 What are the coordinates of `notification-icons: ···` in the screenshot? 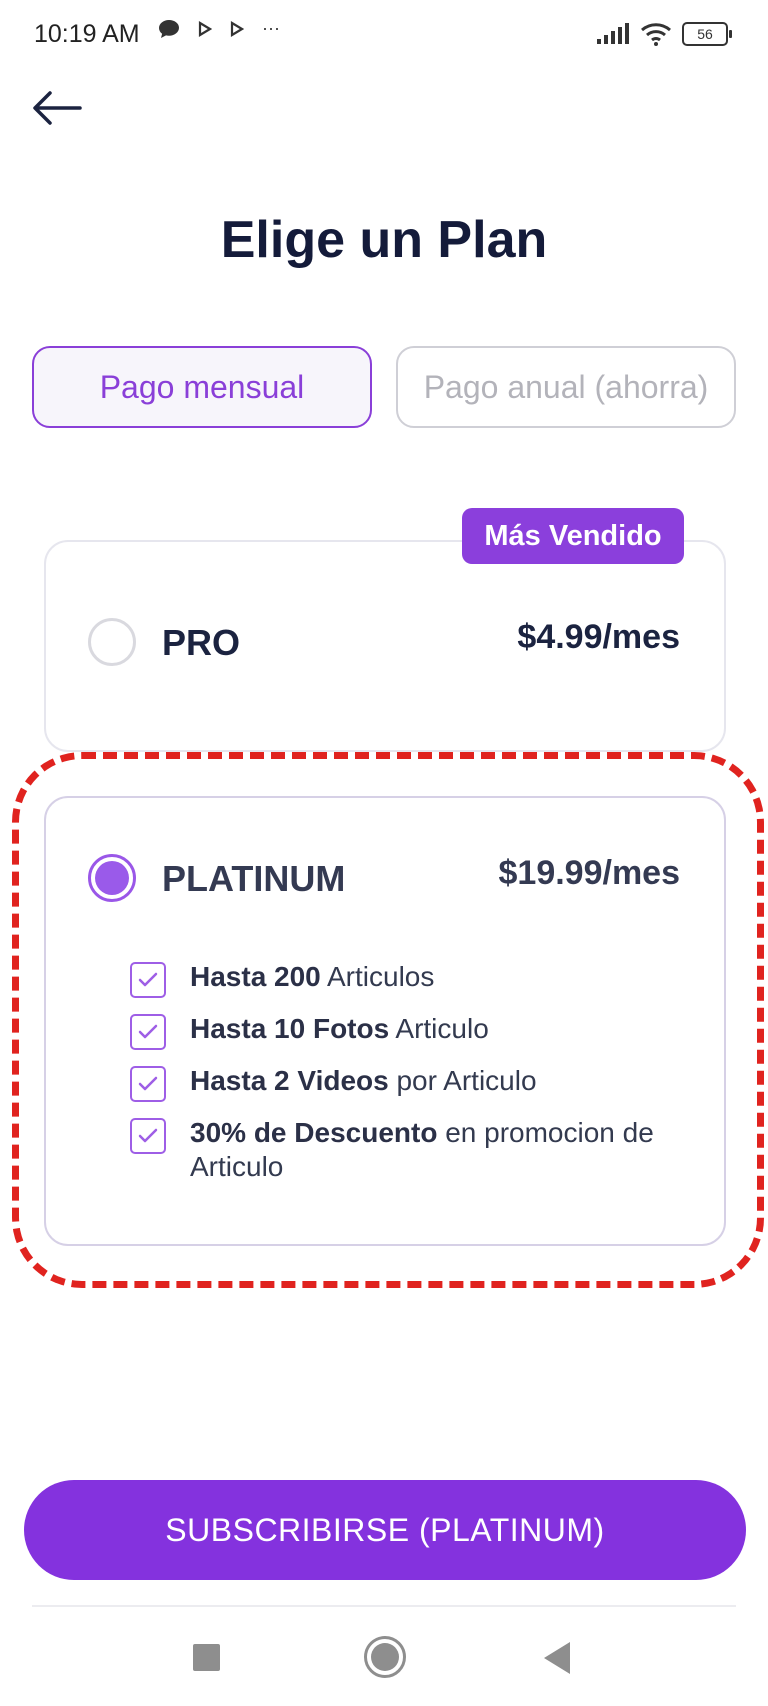 It's located at (219, 28).